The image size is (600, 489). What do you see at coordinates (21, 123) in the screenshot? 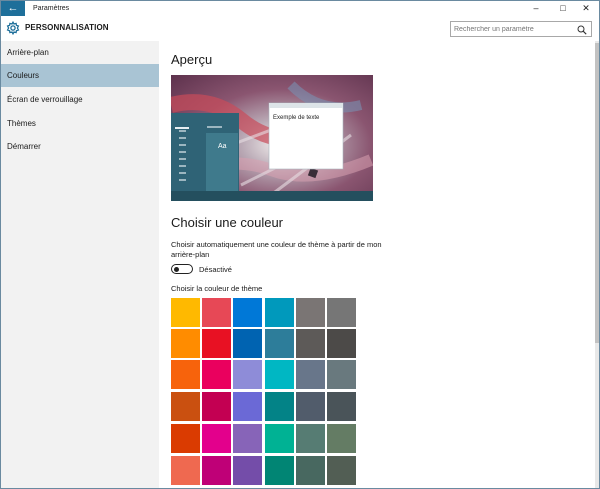
I see `sidebar-item-label: Thèmes` at bounding box center [21, 123].